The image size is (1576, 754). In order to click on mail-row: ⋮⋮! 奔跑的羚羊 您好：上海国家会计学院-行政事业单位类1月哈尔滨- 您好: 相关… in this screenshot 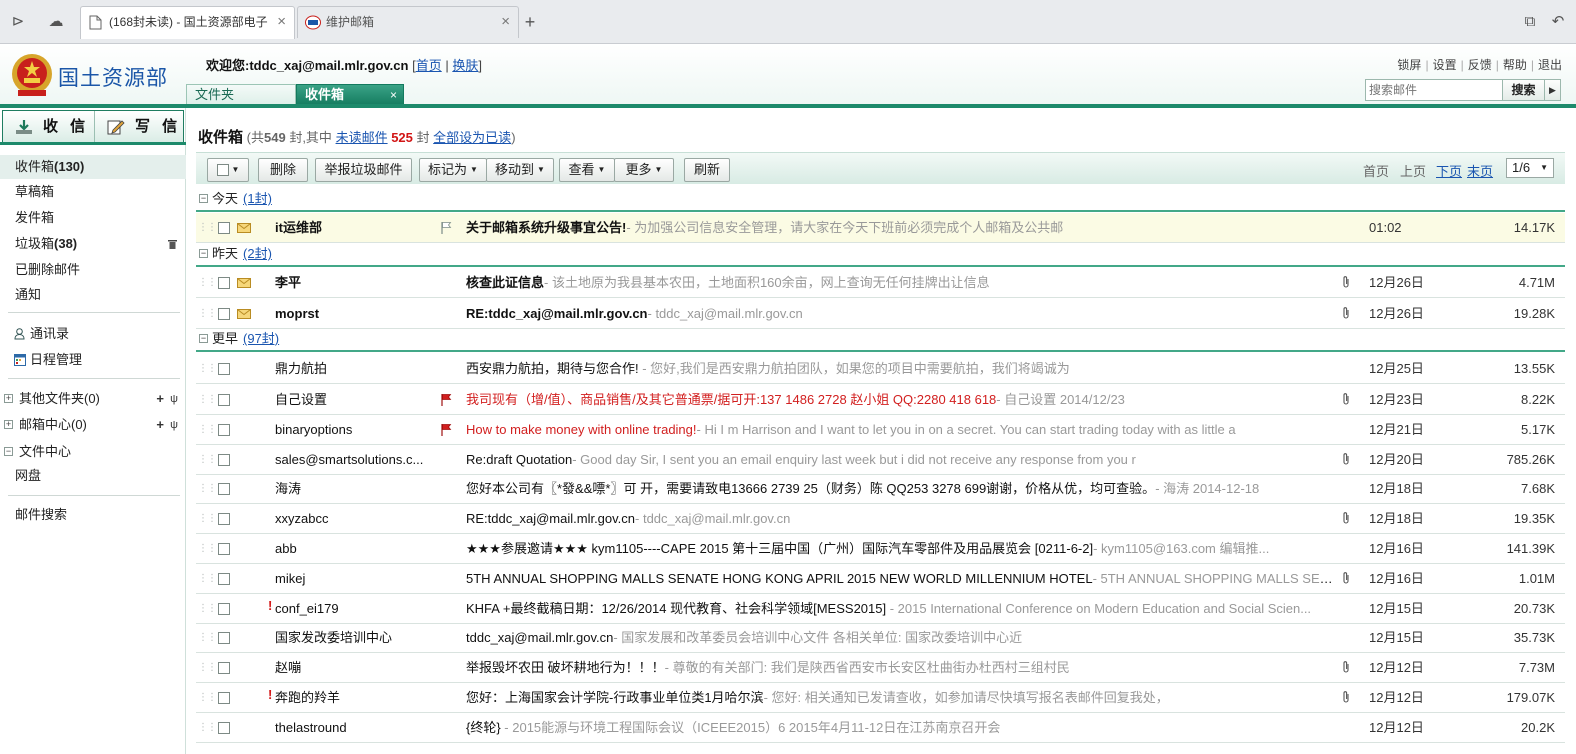, I will do `click(880, 698)`.